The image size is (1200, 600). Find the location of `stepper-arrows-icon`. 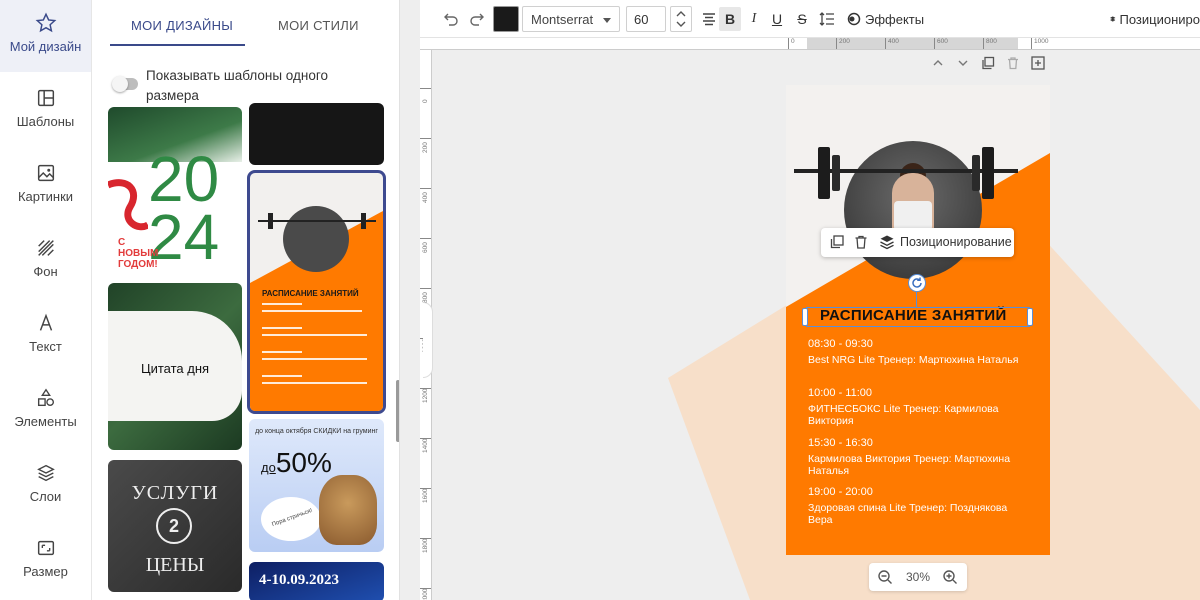

stepper-arrows-icon is located at coordinates (681, 19).